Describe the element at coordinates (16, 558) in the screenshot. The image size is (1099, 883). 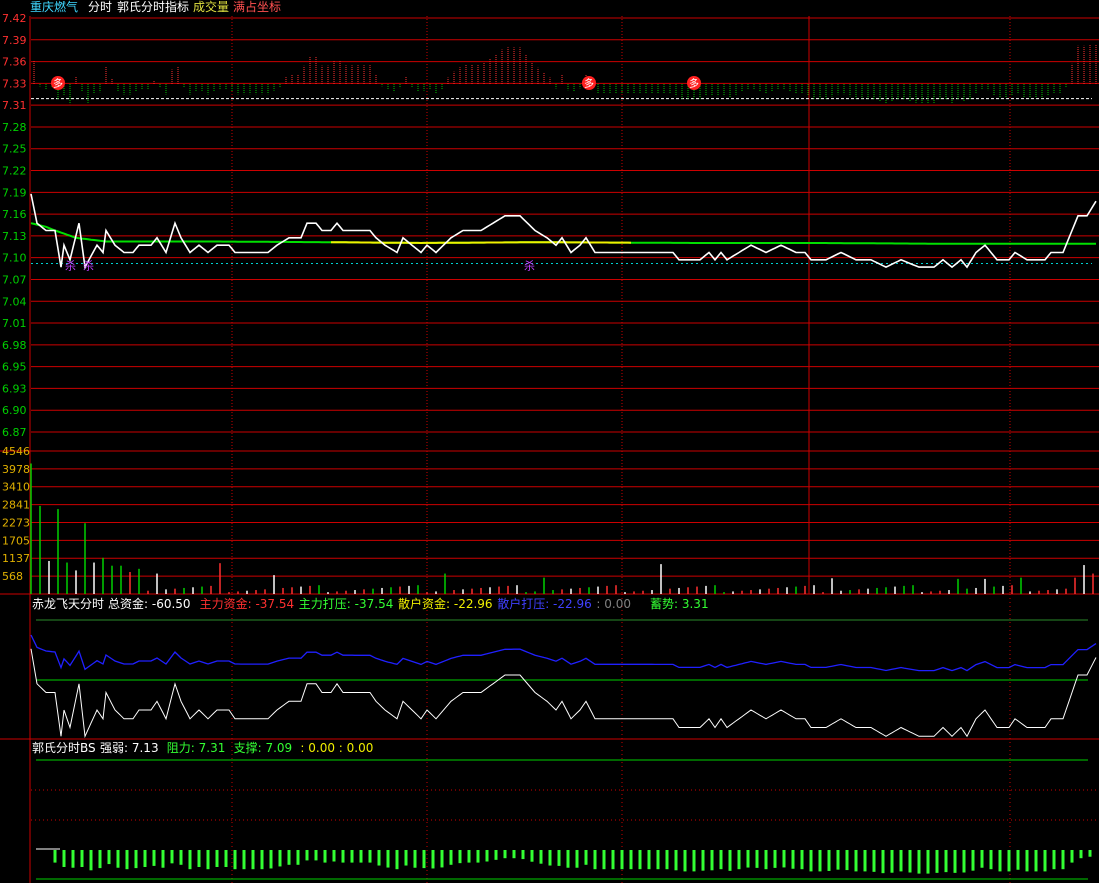
I see `volume-tick-label: 1137` at that location.